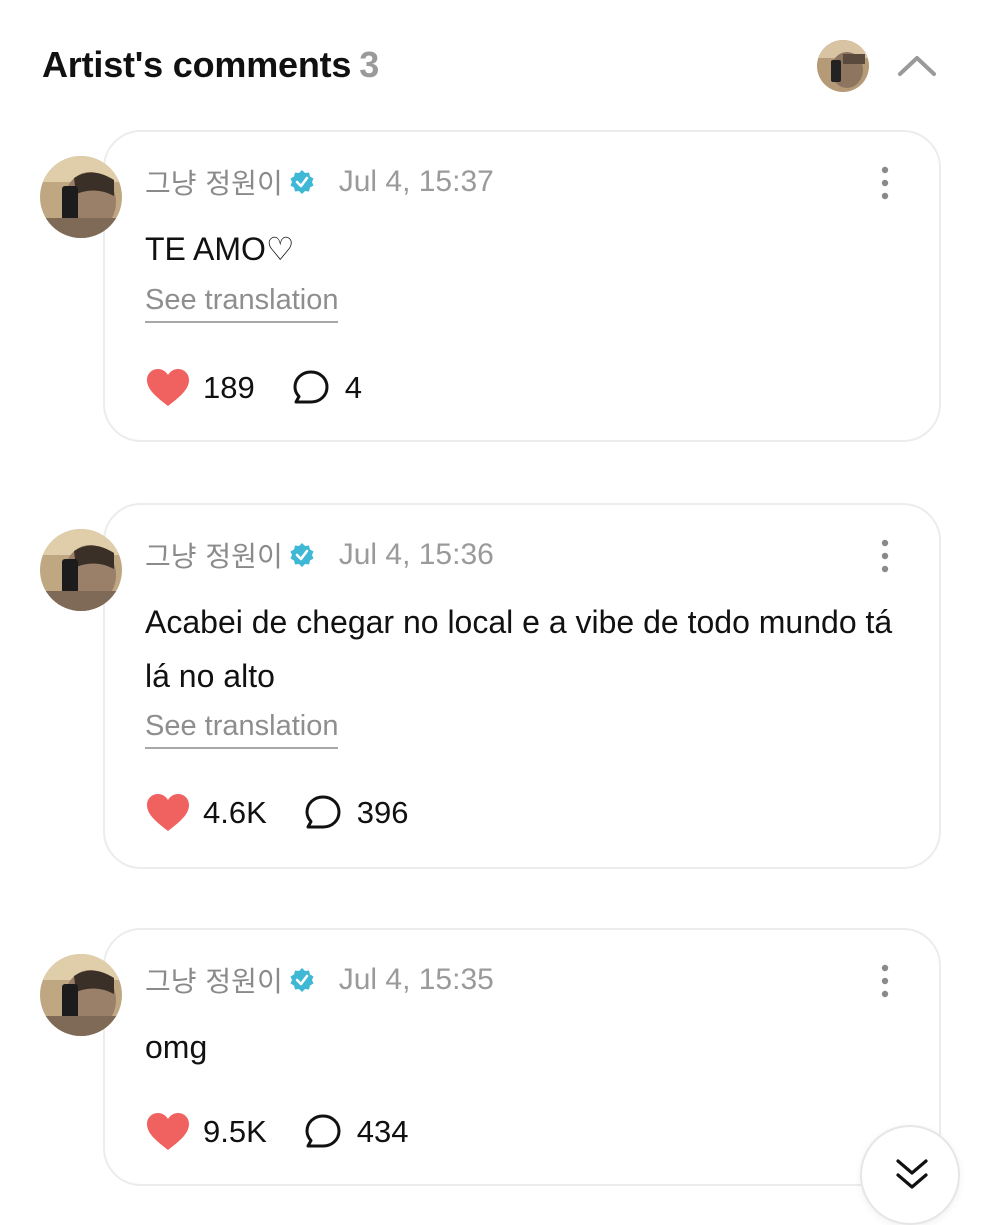 The width and height of the screenshot is (984, 1225). I want to click on double-chevron-down-icon, so click(912, 1174).